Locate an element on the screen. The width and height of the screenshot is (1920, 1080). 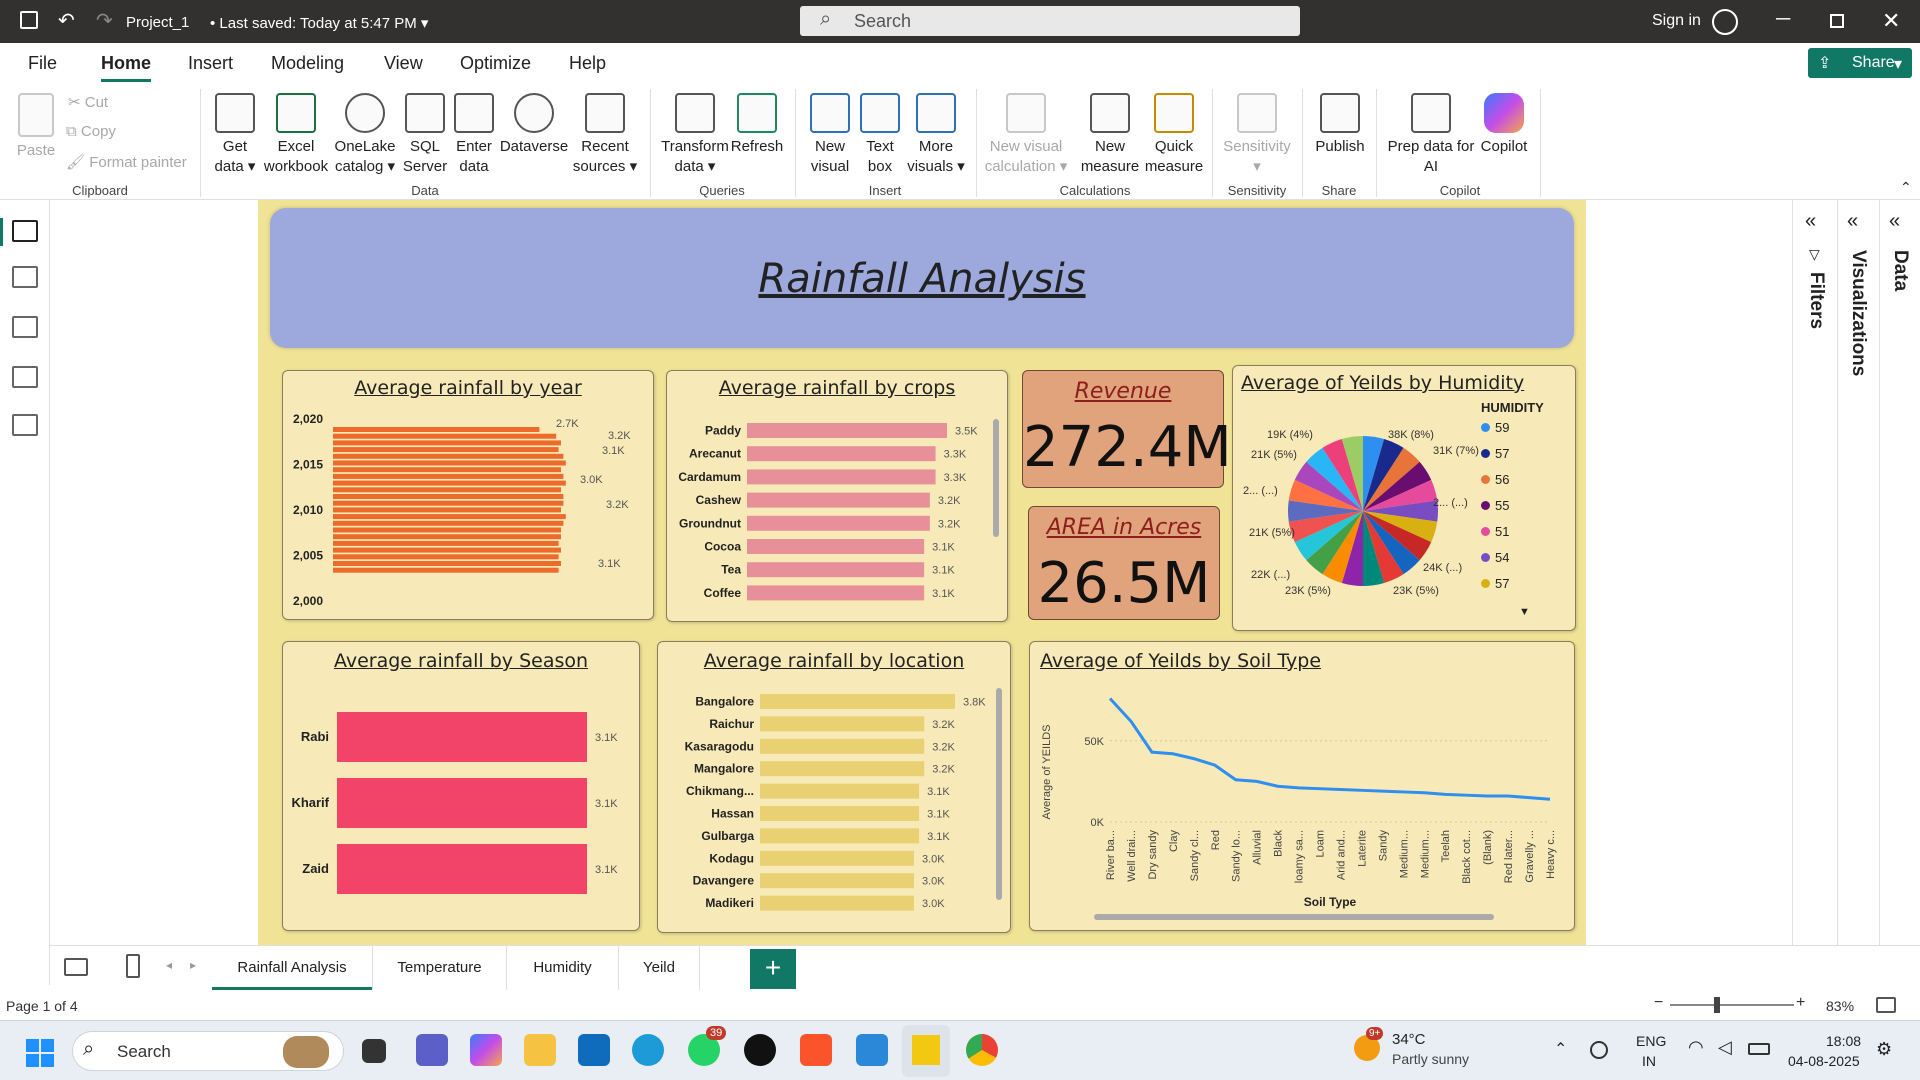
sensitivity-button: Sensitivity ▾ is located at coordinates (1257, 135).